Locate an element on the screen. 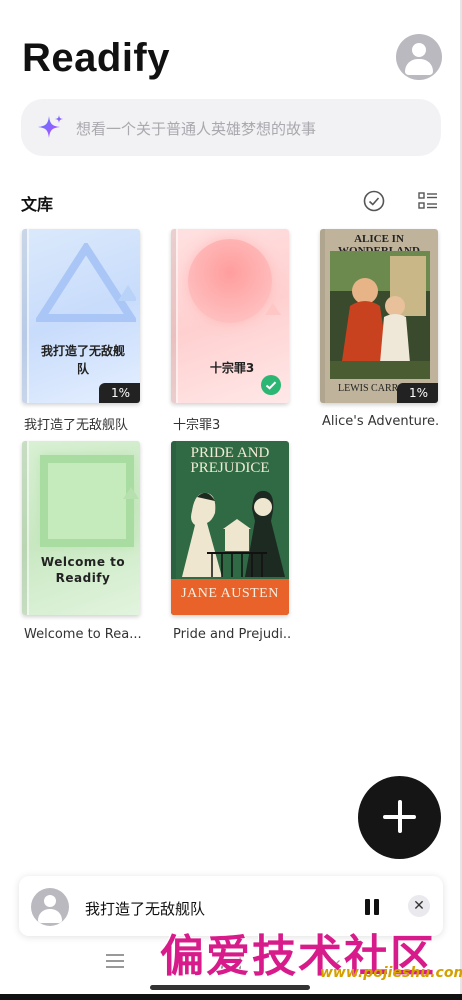  book-cover: ALICE IN WONDERLAND LEWIS CARROLL 1% is located at coordinates (379, 316).